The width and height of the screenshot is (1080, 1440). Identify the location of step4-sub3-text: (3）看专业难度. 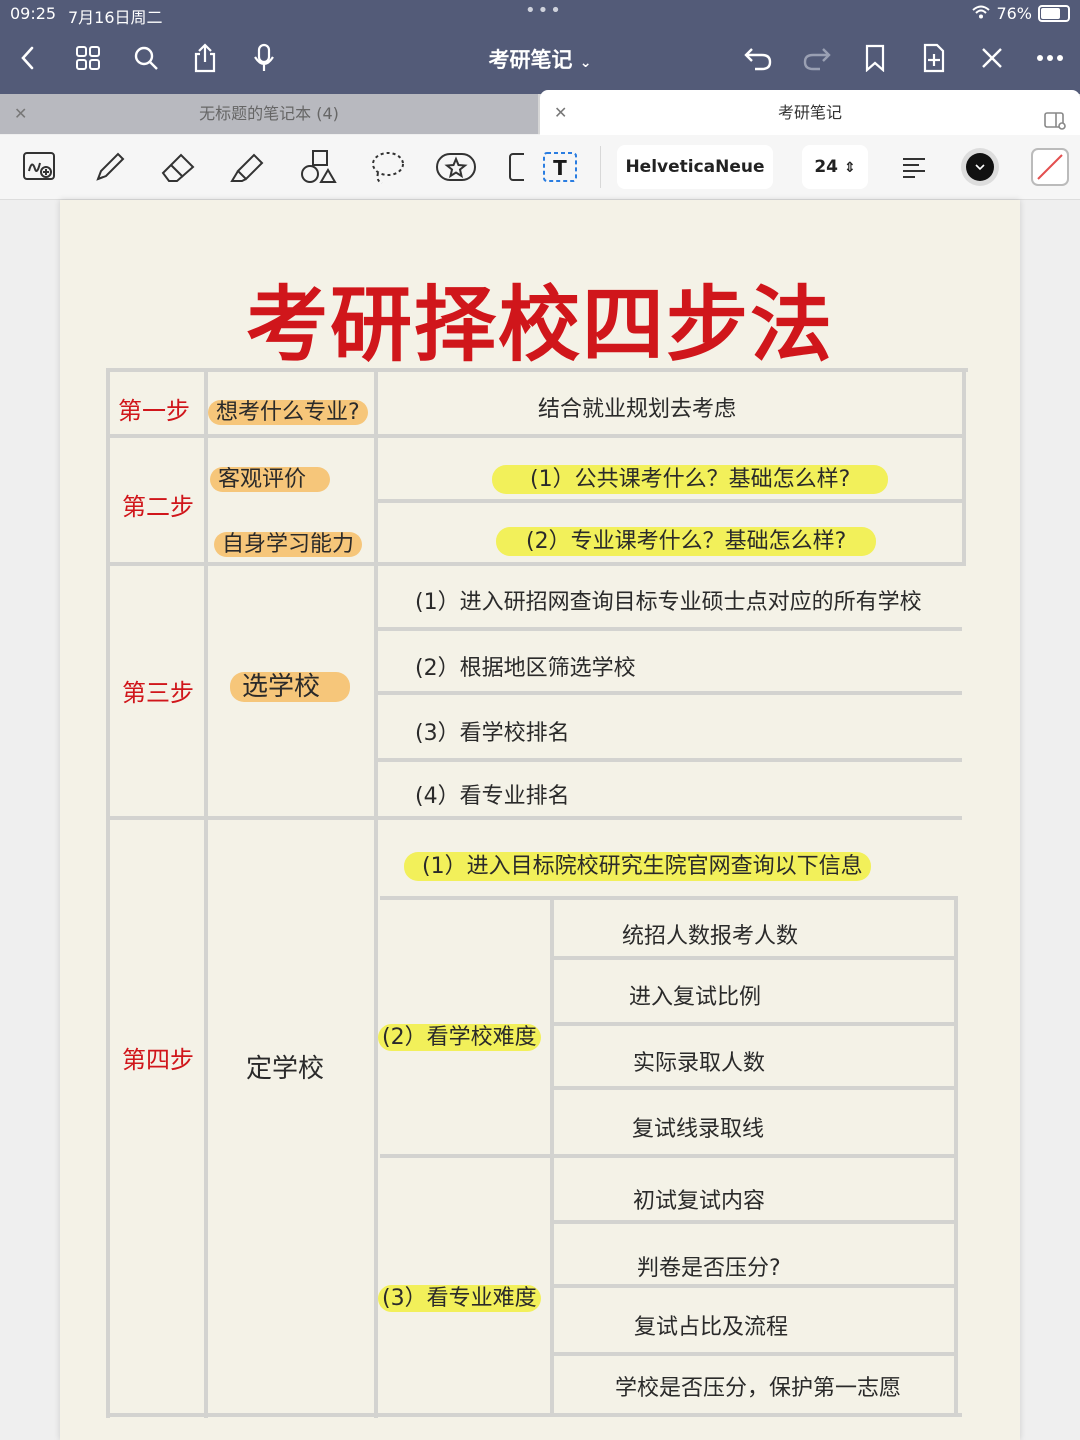
(459, 1298).